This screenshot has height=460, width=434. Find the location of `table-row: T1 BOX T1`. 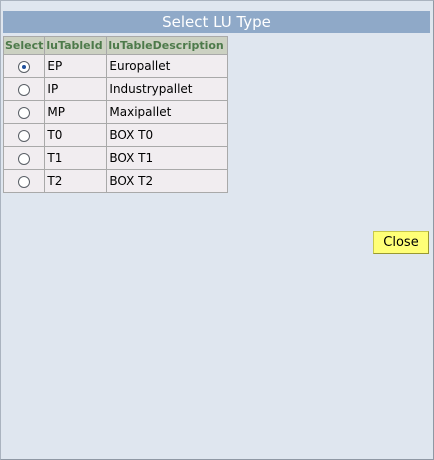

table-row: T1 BOX T1 is located at coordinates (115, 158).